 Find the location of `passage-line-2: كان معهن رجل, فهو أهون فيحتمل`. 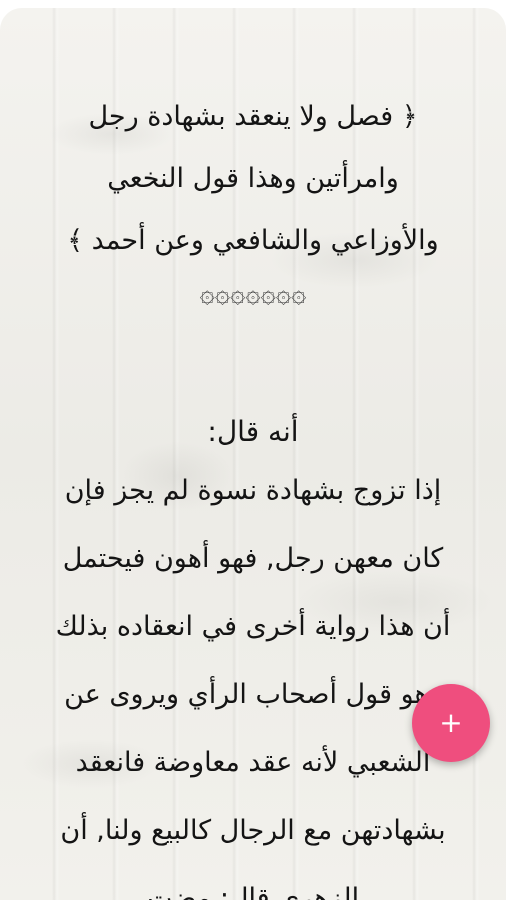

passage-line-2: كان معهن رجل, فهو أهون فيحتمل is located at coordinates (253, 558).